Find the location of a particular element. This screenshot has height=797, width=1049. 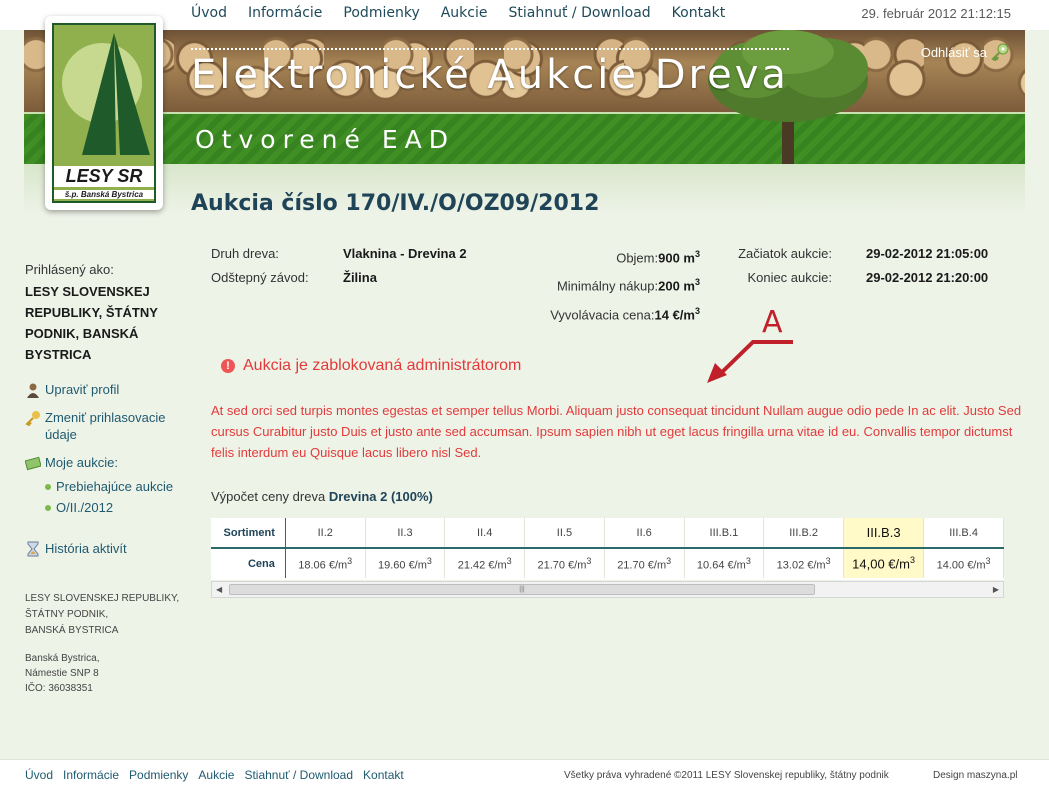

table-column-header: II.4 is located at coordinates (485, 533).